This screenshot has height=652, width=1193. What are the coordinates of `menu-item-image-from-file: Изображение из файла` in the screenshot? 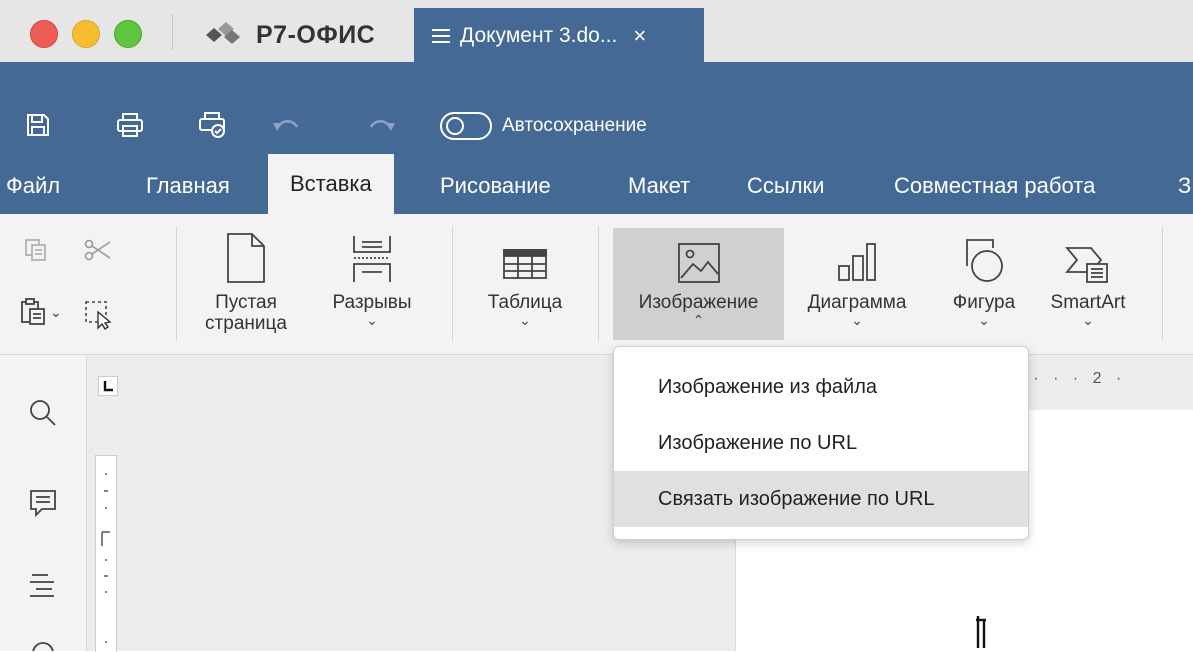 It's located at (821, 387).